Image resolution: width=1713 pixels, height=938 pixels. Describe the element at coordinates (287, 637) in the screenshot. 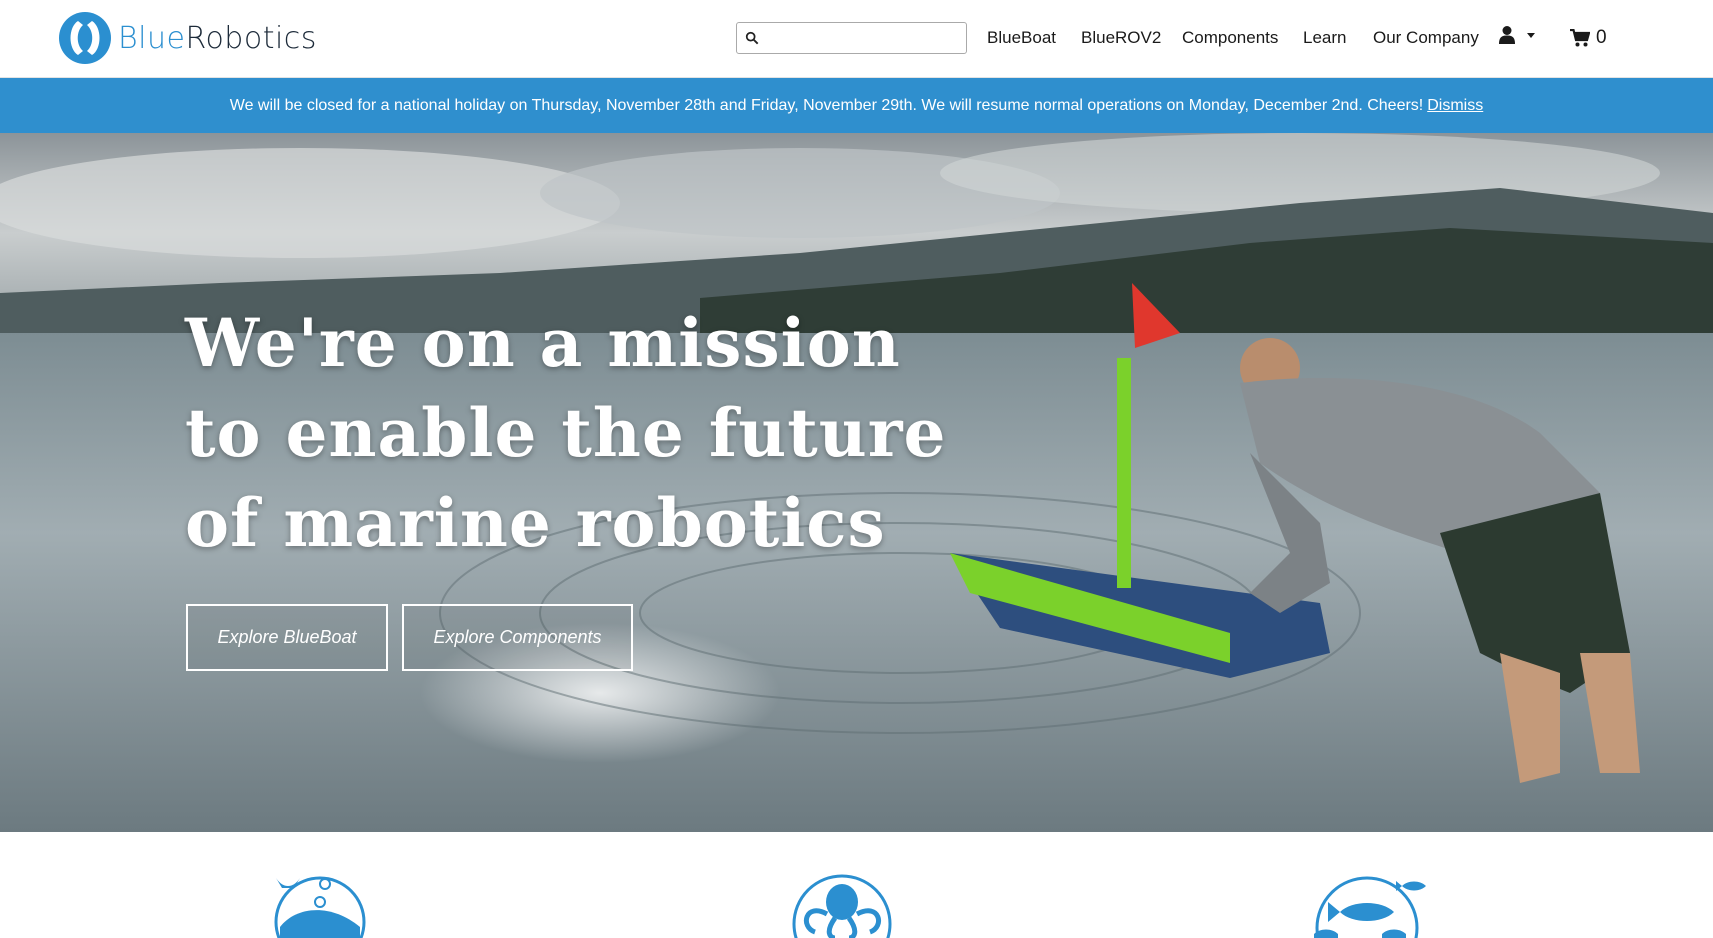

I see `explore-blueboat-button: Explore BlueBoat` at that location.